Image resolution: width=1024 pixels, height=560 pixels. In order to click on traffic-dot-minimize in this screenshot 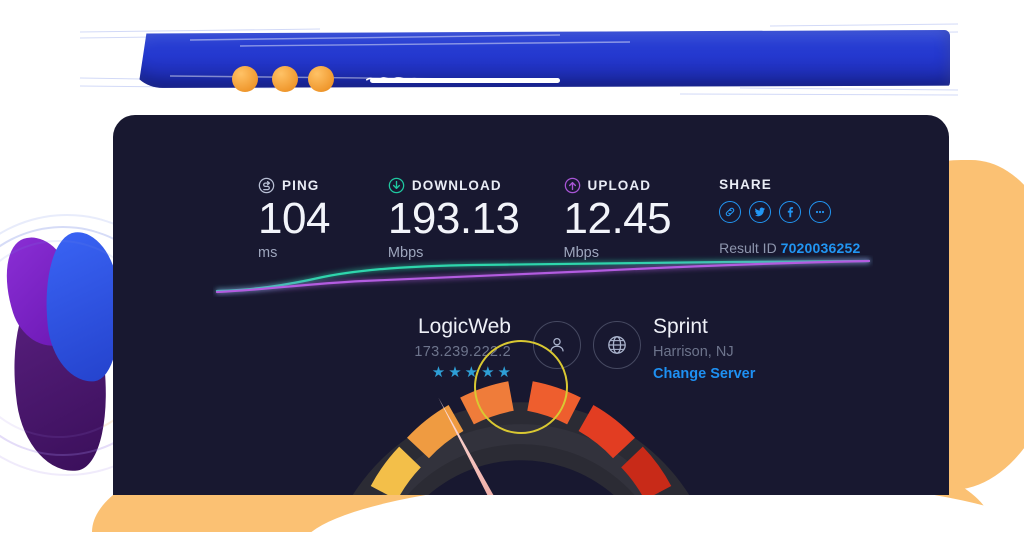, I will do `click(285, 79)`.